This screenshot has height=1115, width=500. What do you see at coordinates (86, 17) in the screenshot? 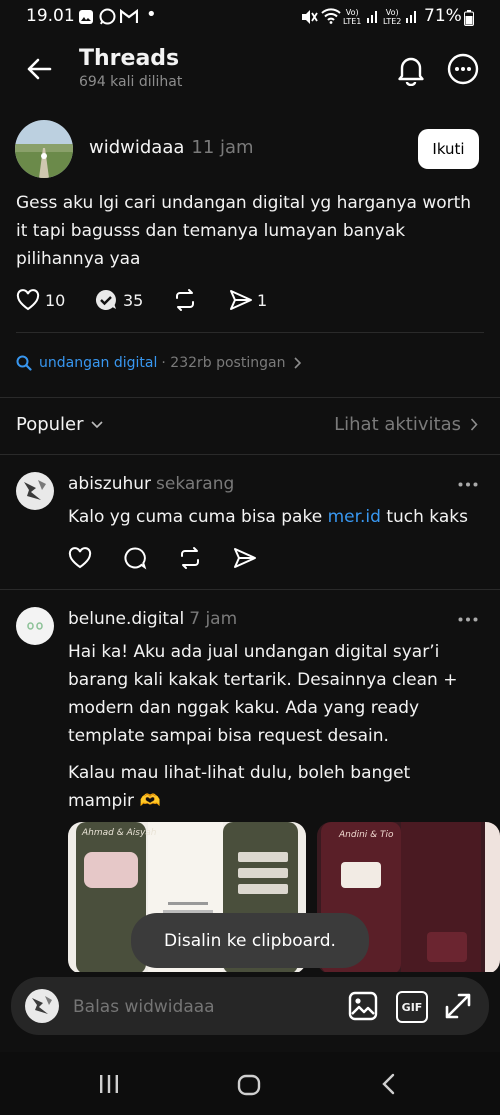
I see `gallery-notif-icon` at bounding box center [86, 17].